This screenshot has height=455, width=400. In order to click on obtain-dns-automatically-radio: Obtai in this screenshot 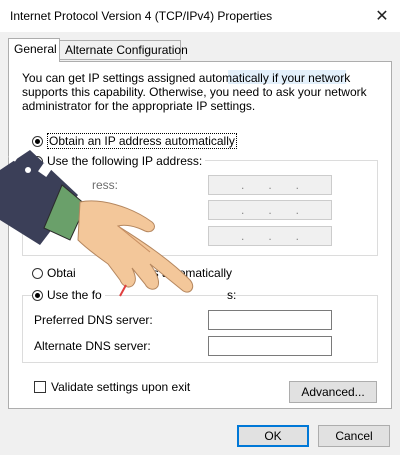, I will do `click(55, 273)`.